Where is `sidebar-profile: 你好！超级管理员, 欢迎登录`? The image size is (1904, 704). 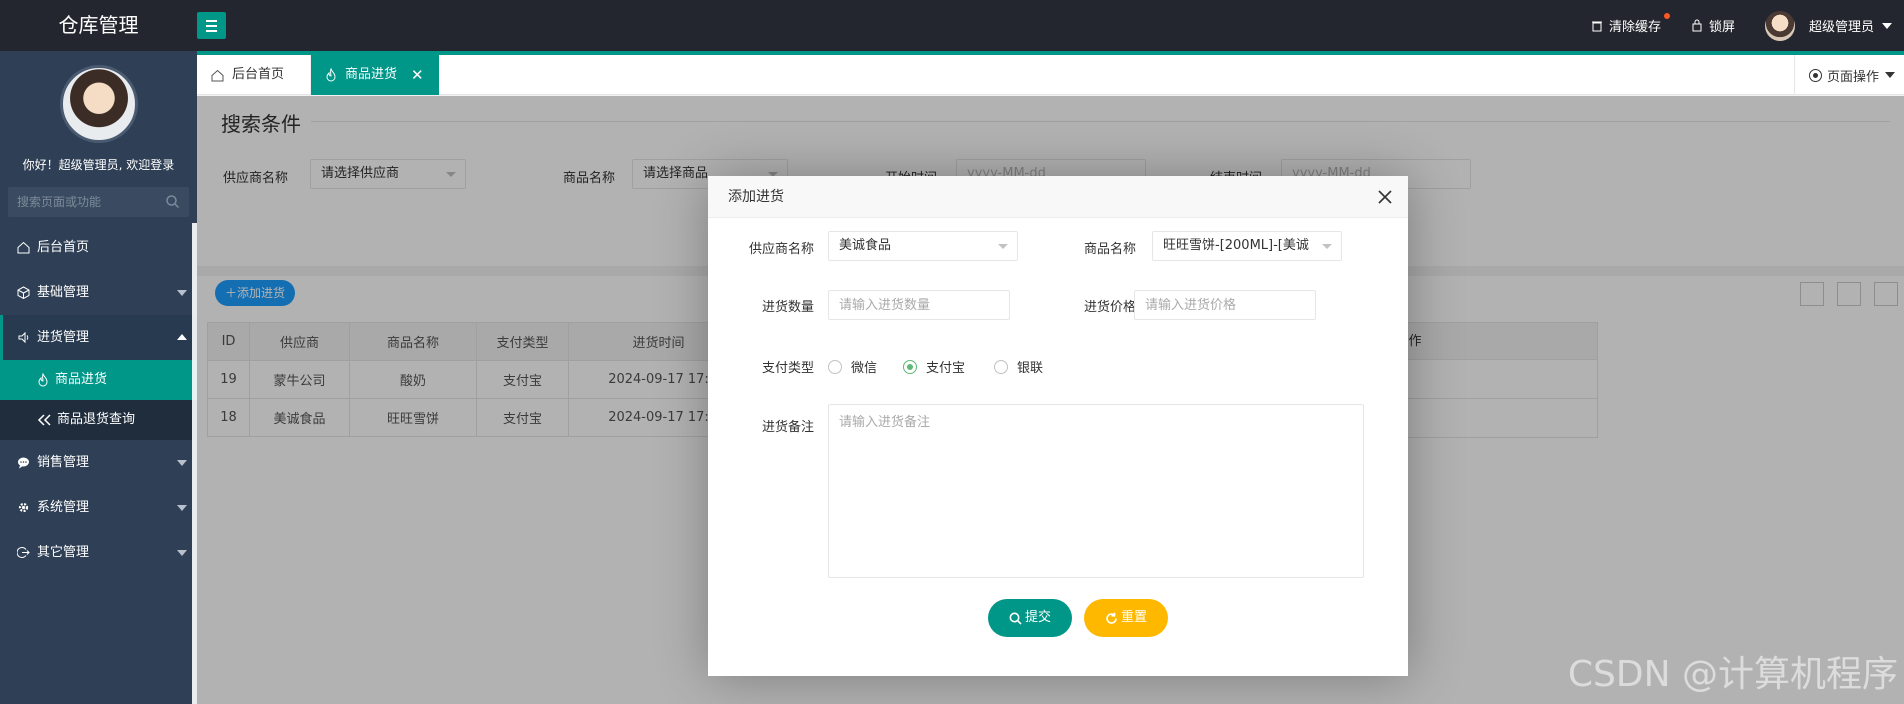 sidebar-profile: 你好！超级管理员, 欢迎登录 is located at coordinates (98, 112).